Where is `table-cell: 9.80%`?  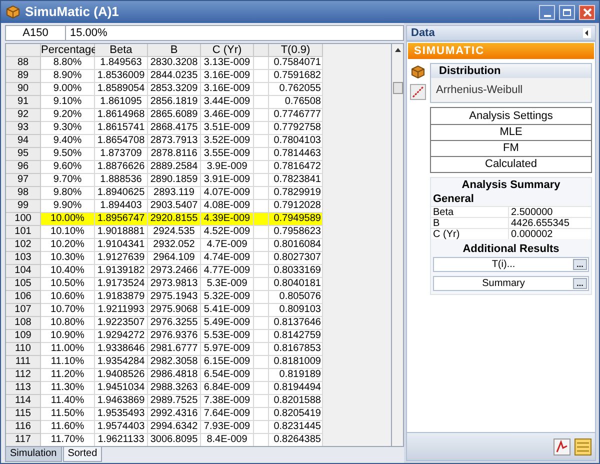
table-cell: 9.80% is located at coordinates (68, 193).